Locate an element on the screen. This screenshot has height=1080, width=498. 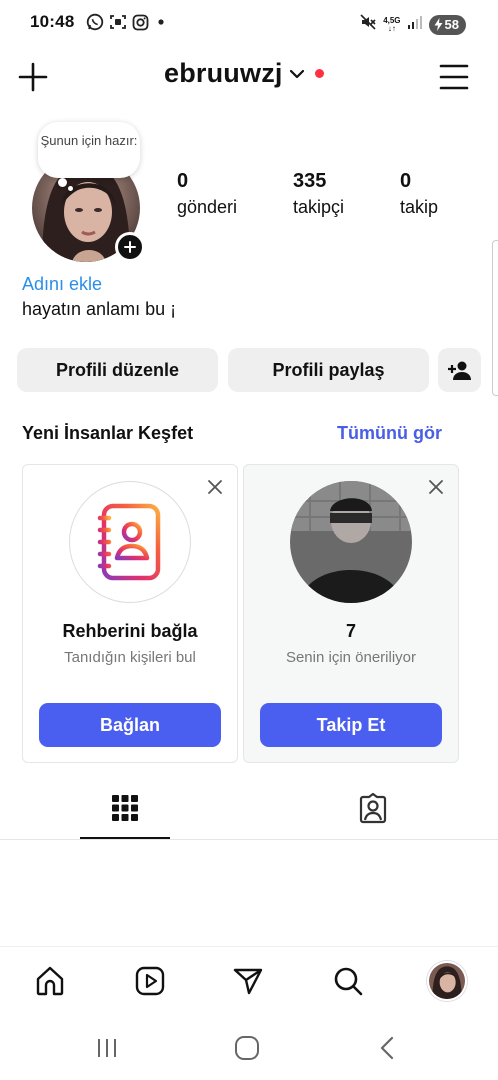
edit-profile-button: Profili düzenle is located at coordinates (117, 370).